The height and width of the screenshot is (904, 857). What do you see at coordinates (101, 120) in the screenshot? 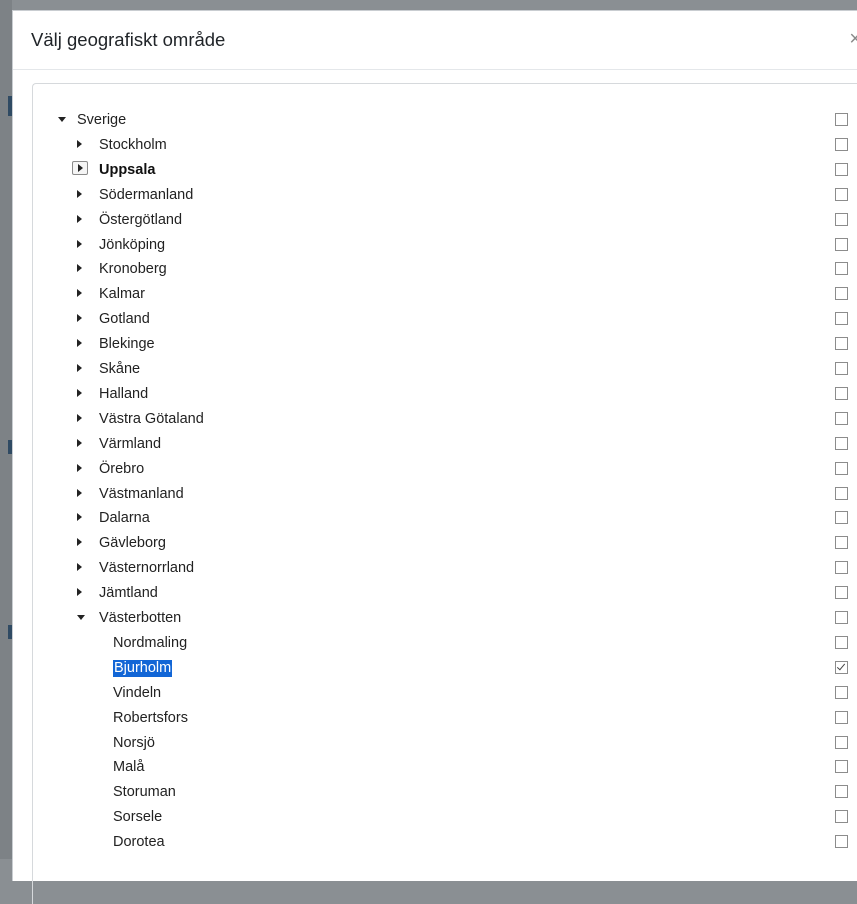
I see `country-label: Sverige` at bounding box center [101, 120].